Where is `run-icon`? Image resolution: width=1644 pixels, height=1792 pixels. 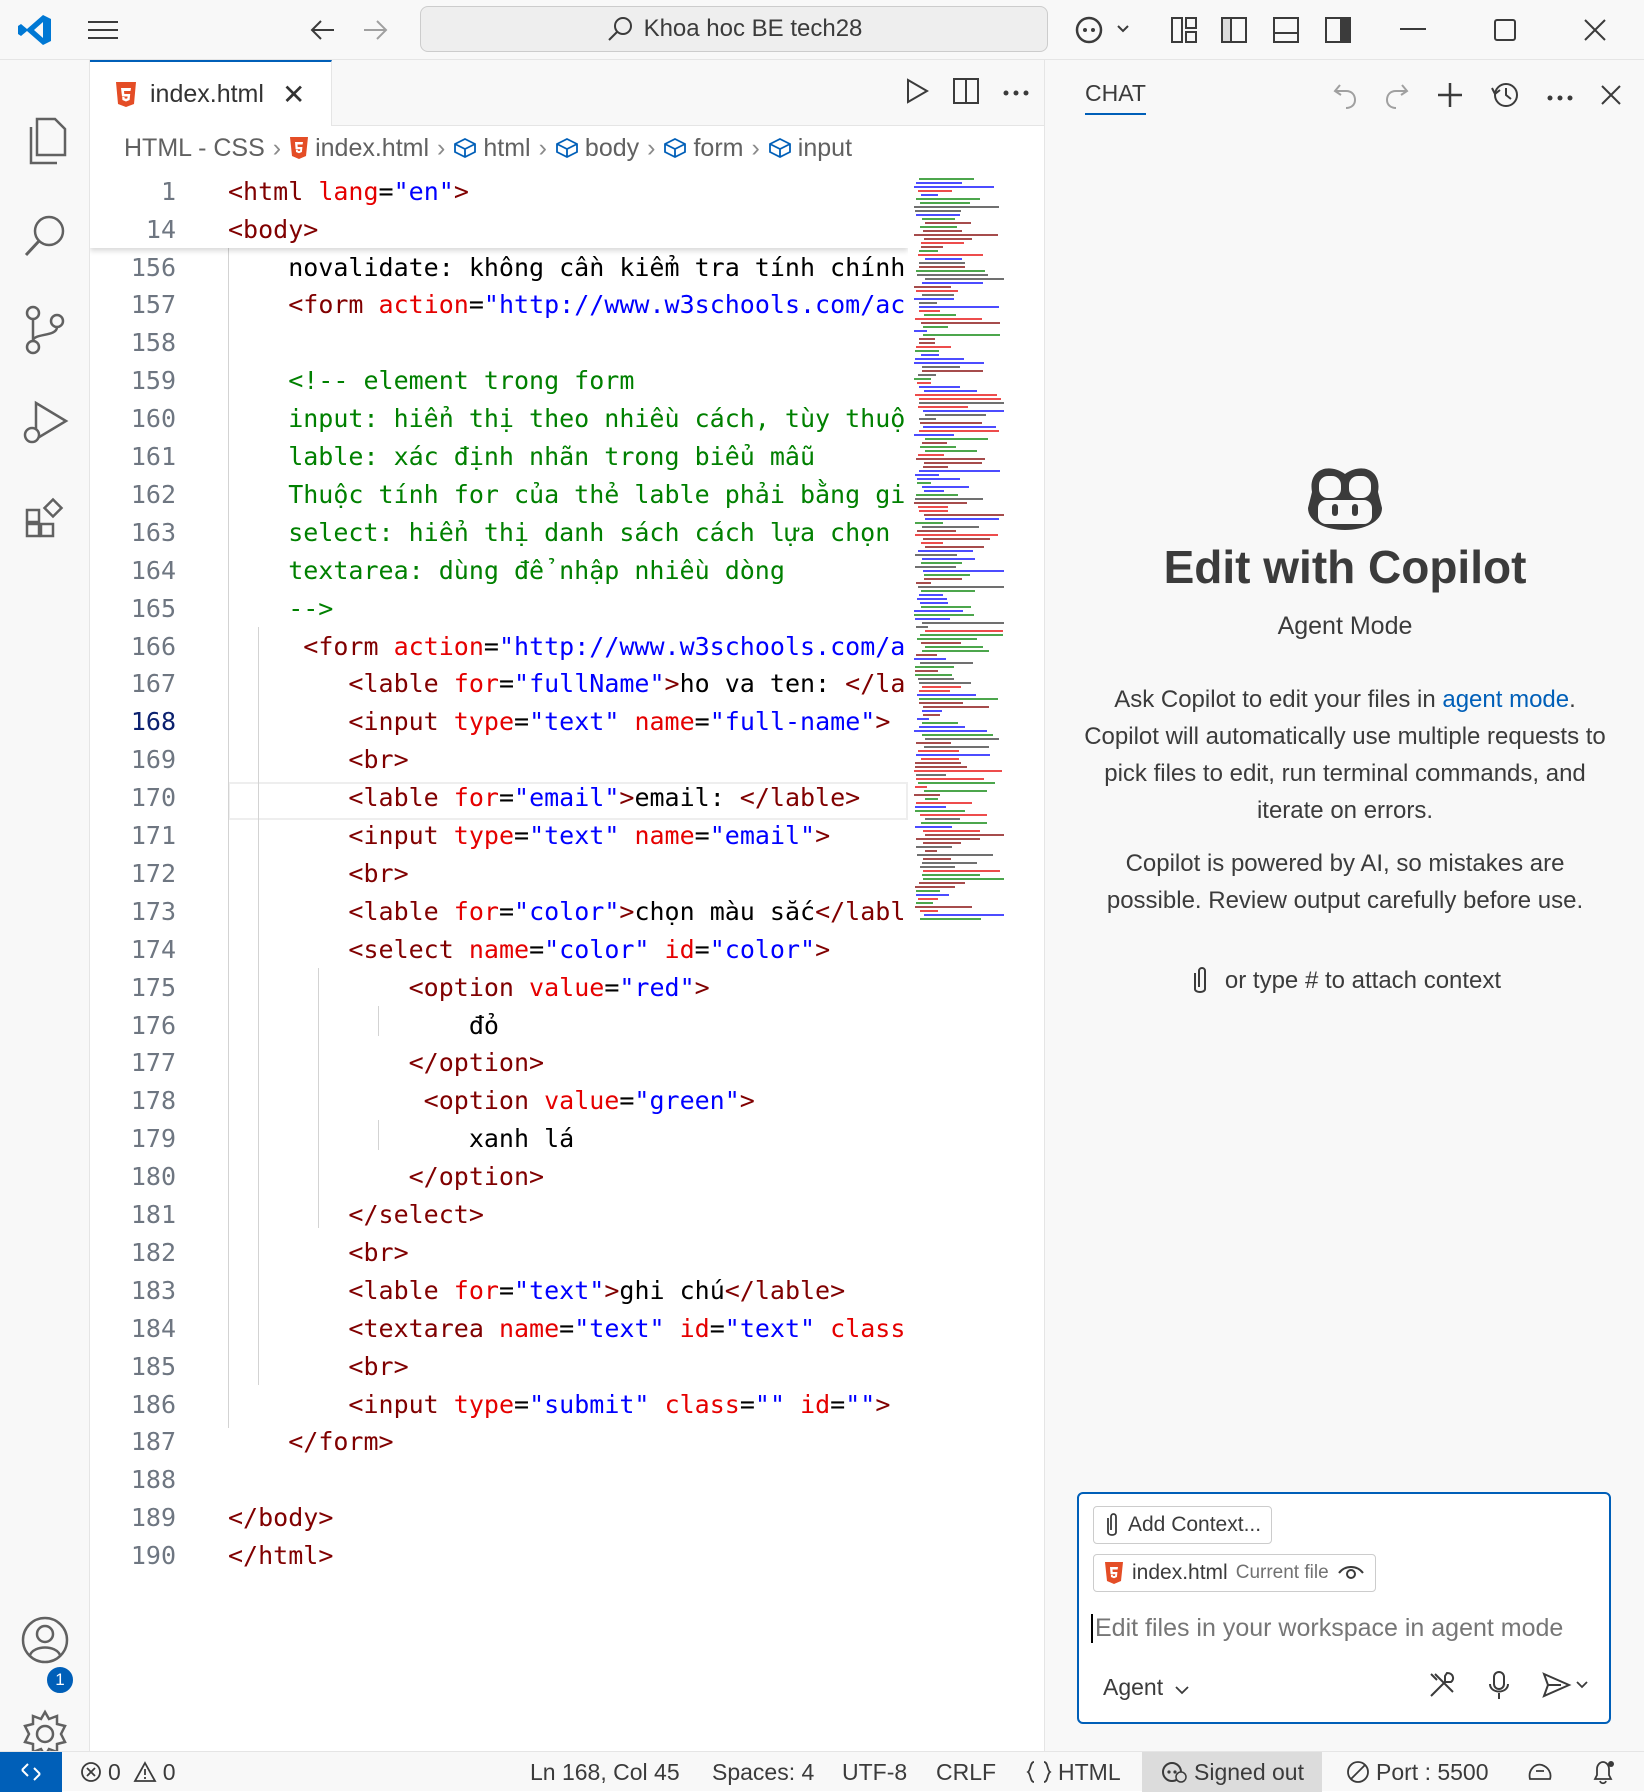 run-icon is located at coordinates (917, 93).